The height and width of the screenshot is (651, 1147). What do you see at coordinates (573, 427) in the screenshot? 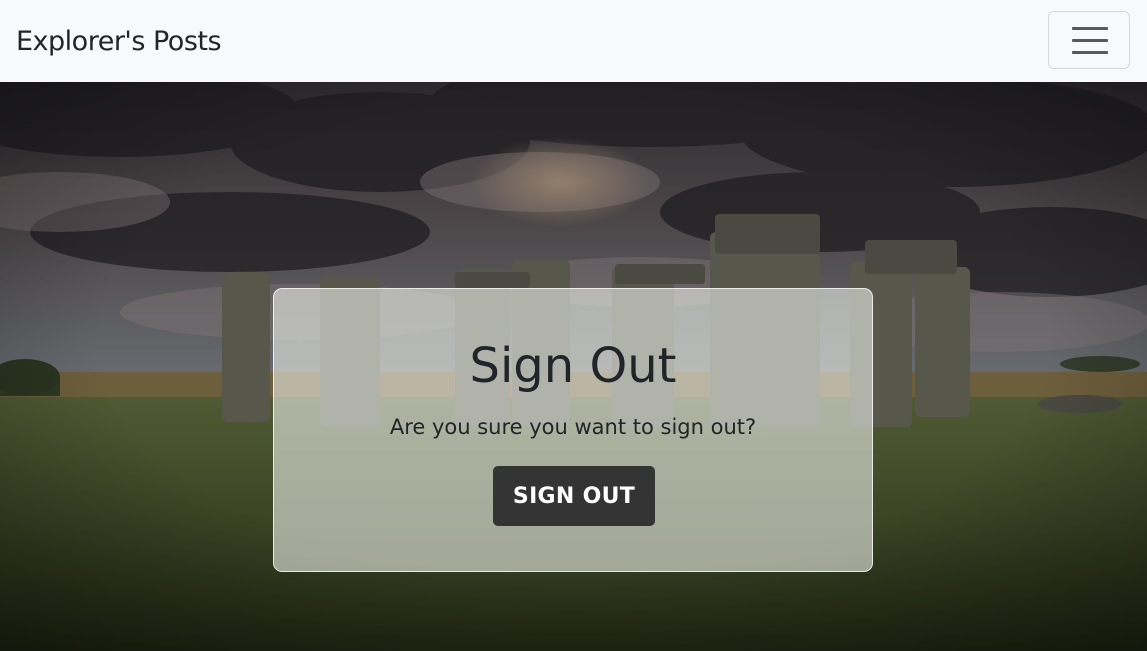
I see `confirm-message: Are you sure you want to sign out?` at bounding box center [573, 427].